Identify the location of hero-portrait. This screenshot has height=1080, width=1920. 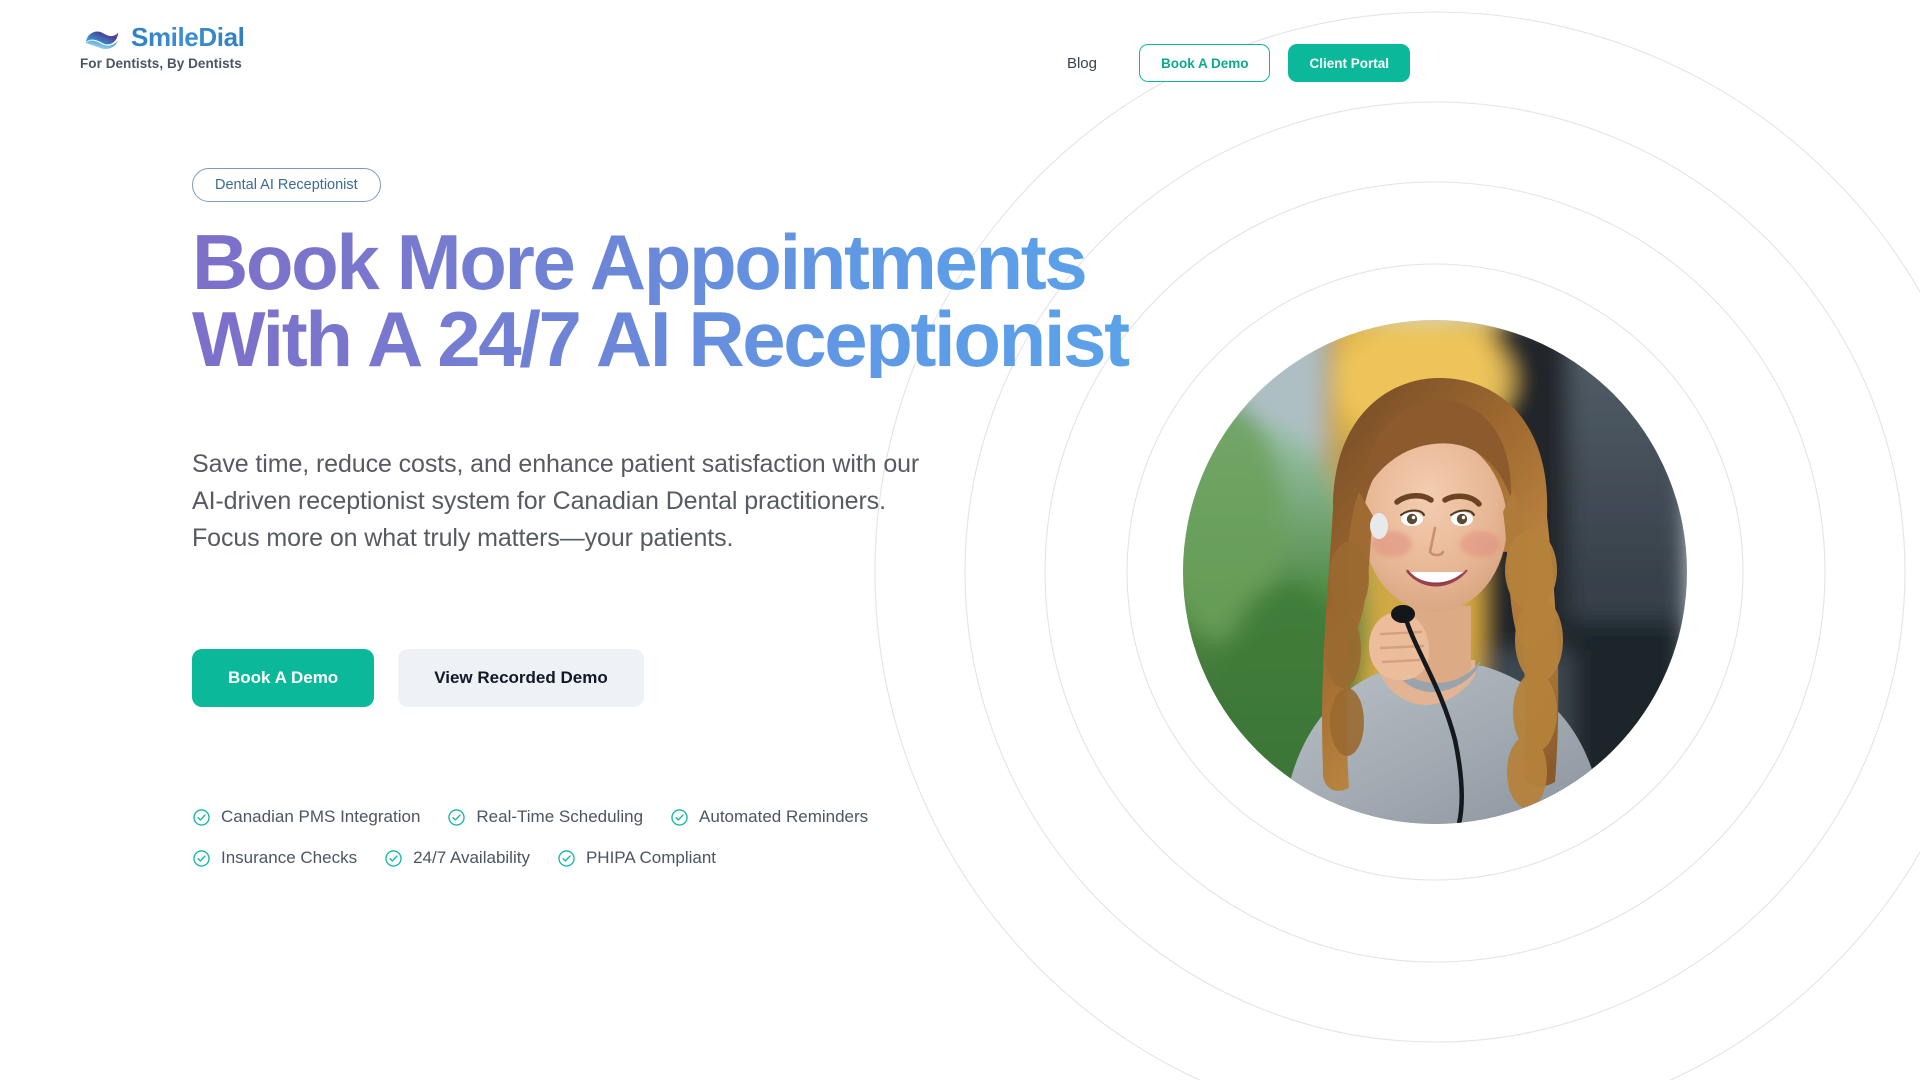
(1435, 572).